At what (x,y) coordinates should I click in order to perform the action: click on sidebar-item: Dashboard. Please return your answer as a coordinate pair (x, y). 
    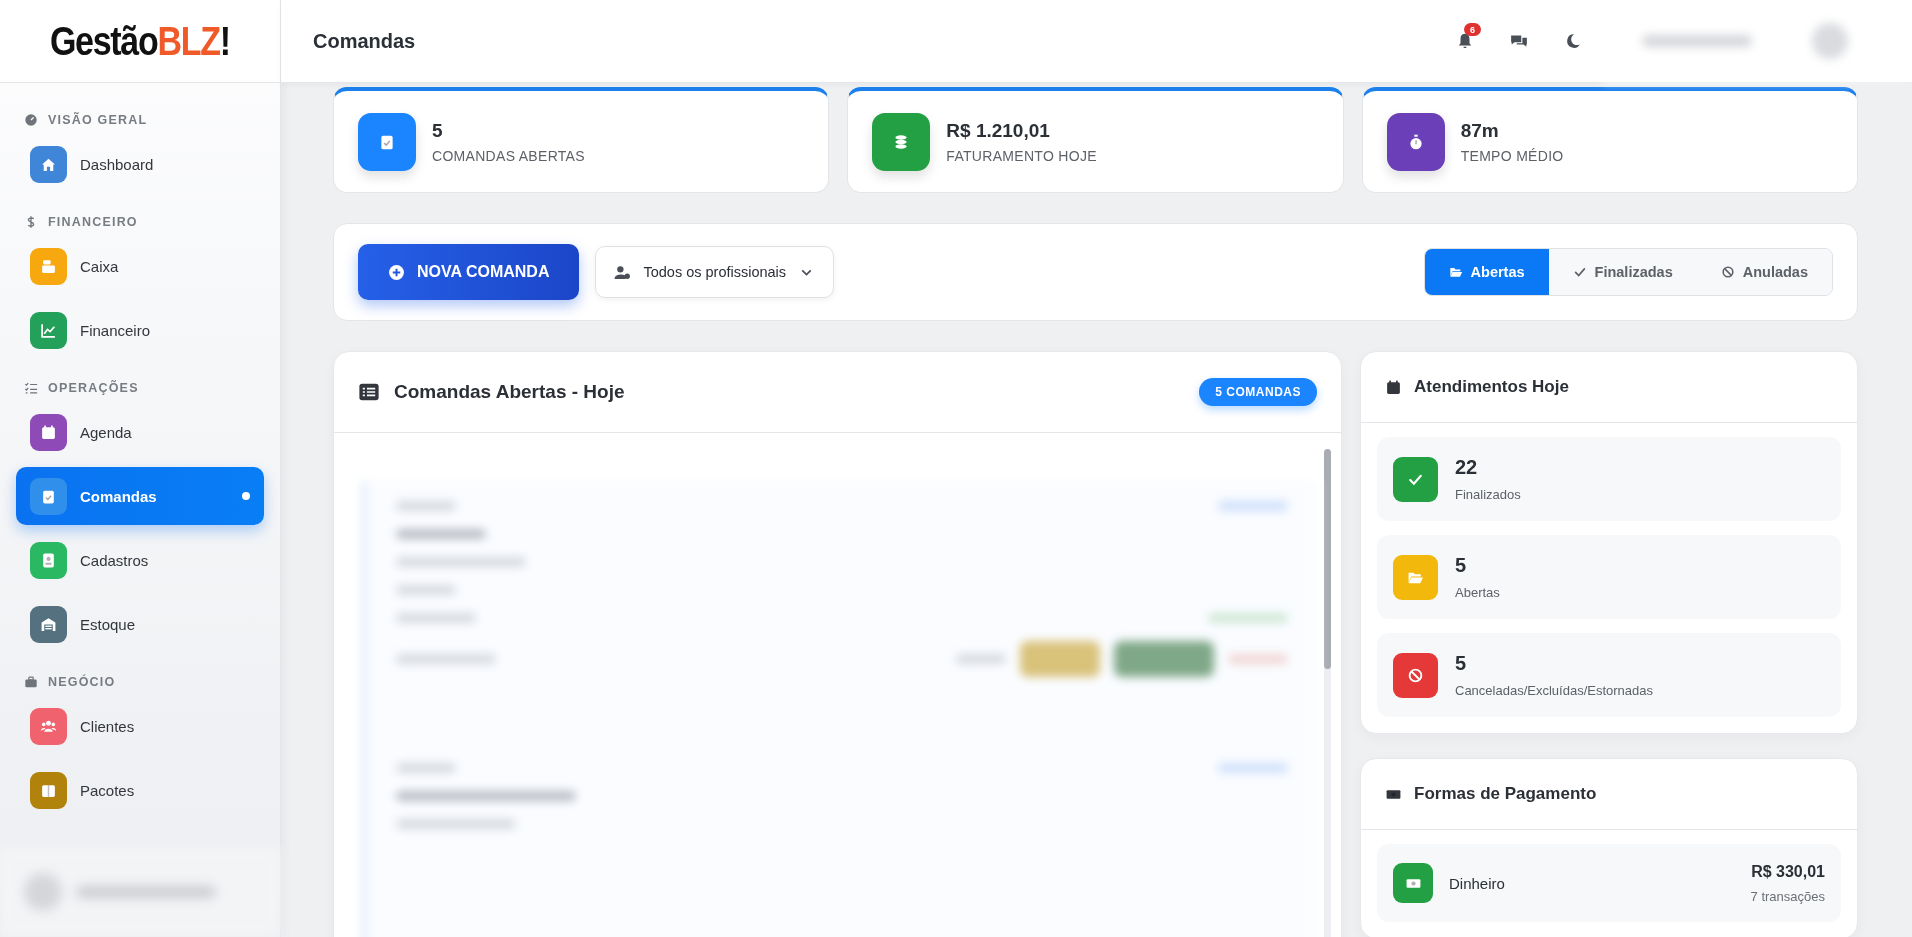
    Looking at the image, I should click on (140, 164).